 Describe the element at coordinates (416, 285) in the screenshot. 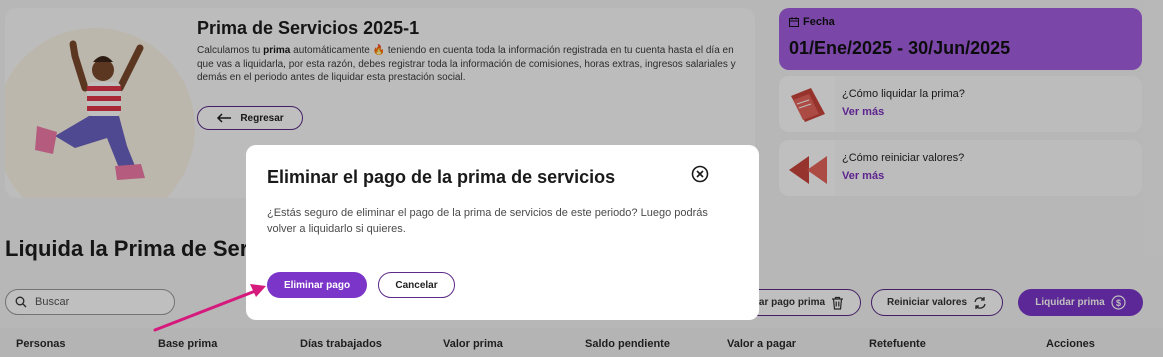

I see `cancel-button: Cancelar` at that location.